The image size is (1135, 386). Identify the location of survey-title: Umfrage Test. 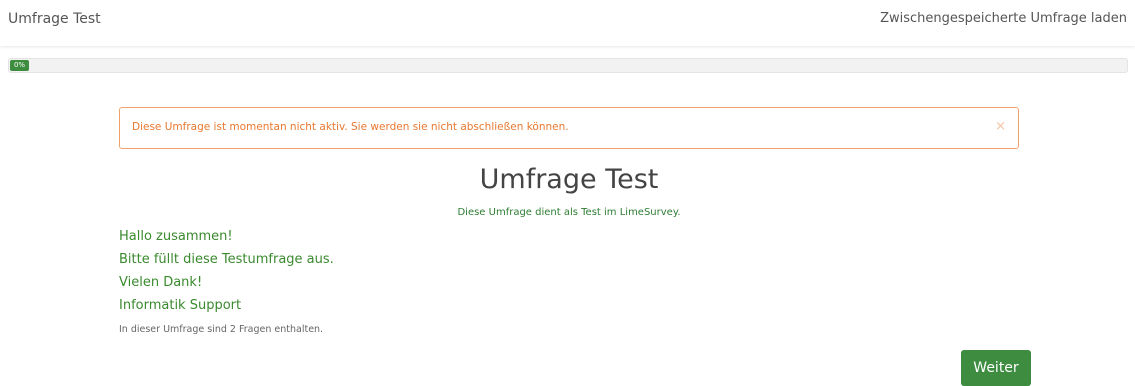
(569, 179).